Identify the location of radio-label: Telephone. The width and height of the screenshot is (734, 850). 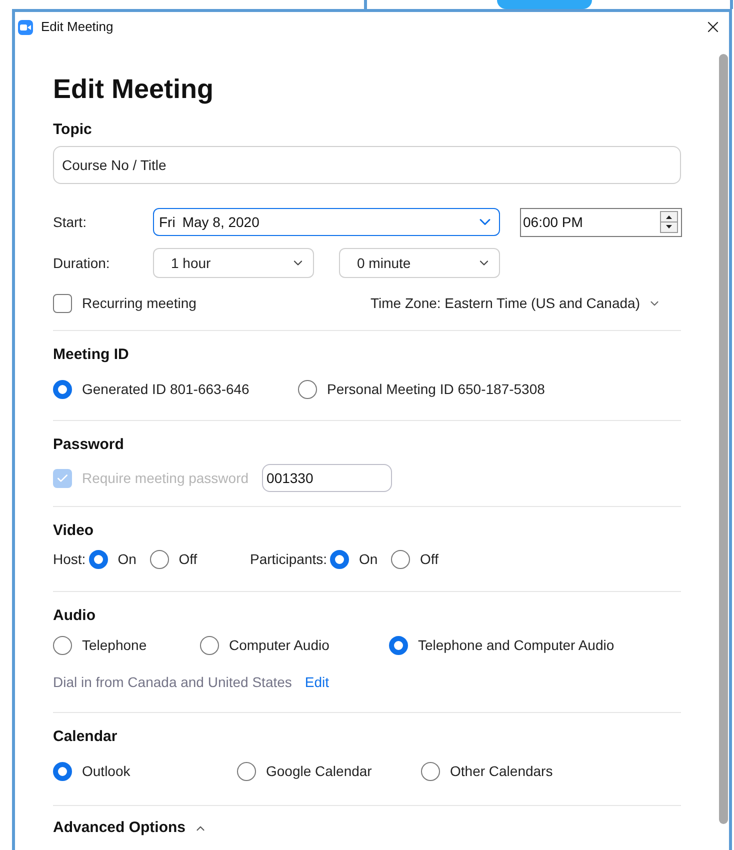
(114, 645).